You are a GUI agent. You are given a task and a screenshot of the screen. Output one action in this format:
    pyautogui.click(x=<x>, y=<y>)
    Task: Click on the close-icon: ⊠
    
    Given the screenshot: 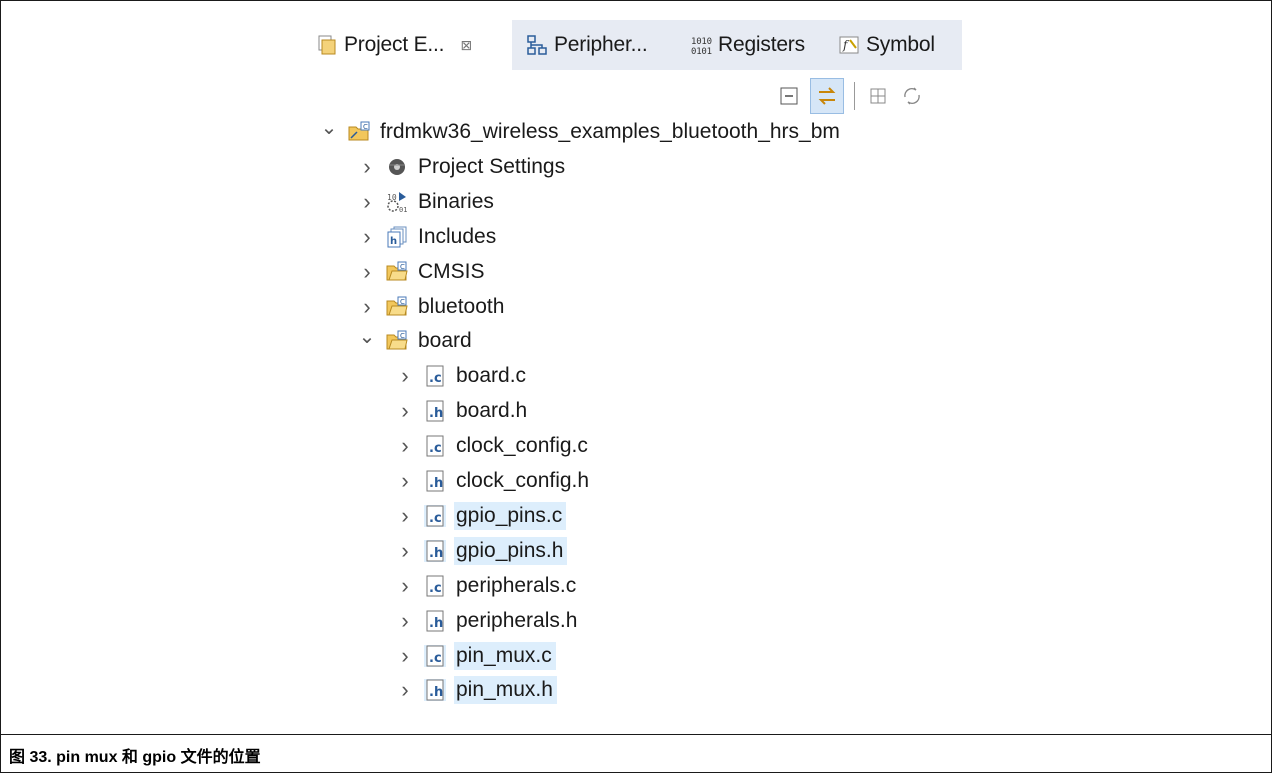 What is the action you would take?
    pyautogui.click(x=466, y=45)
    